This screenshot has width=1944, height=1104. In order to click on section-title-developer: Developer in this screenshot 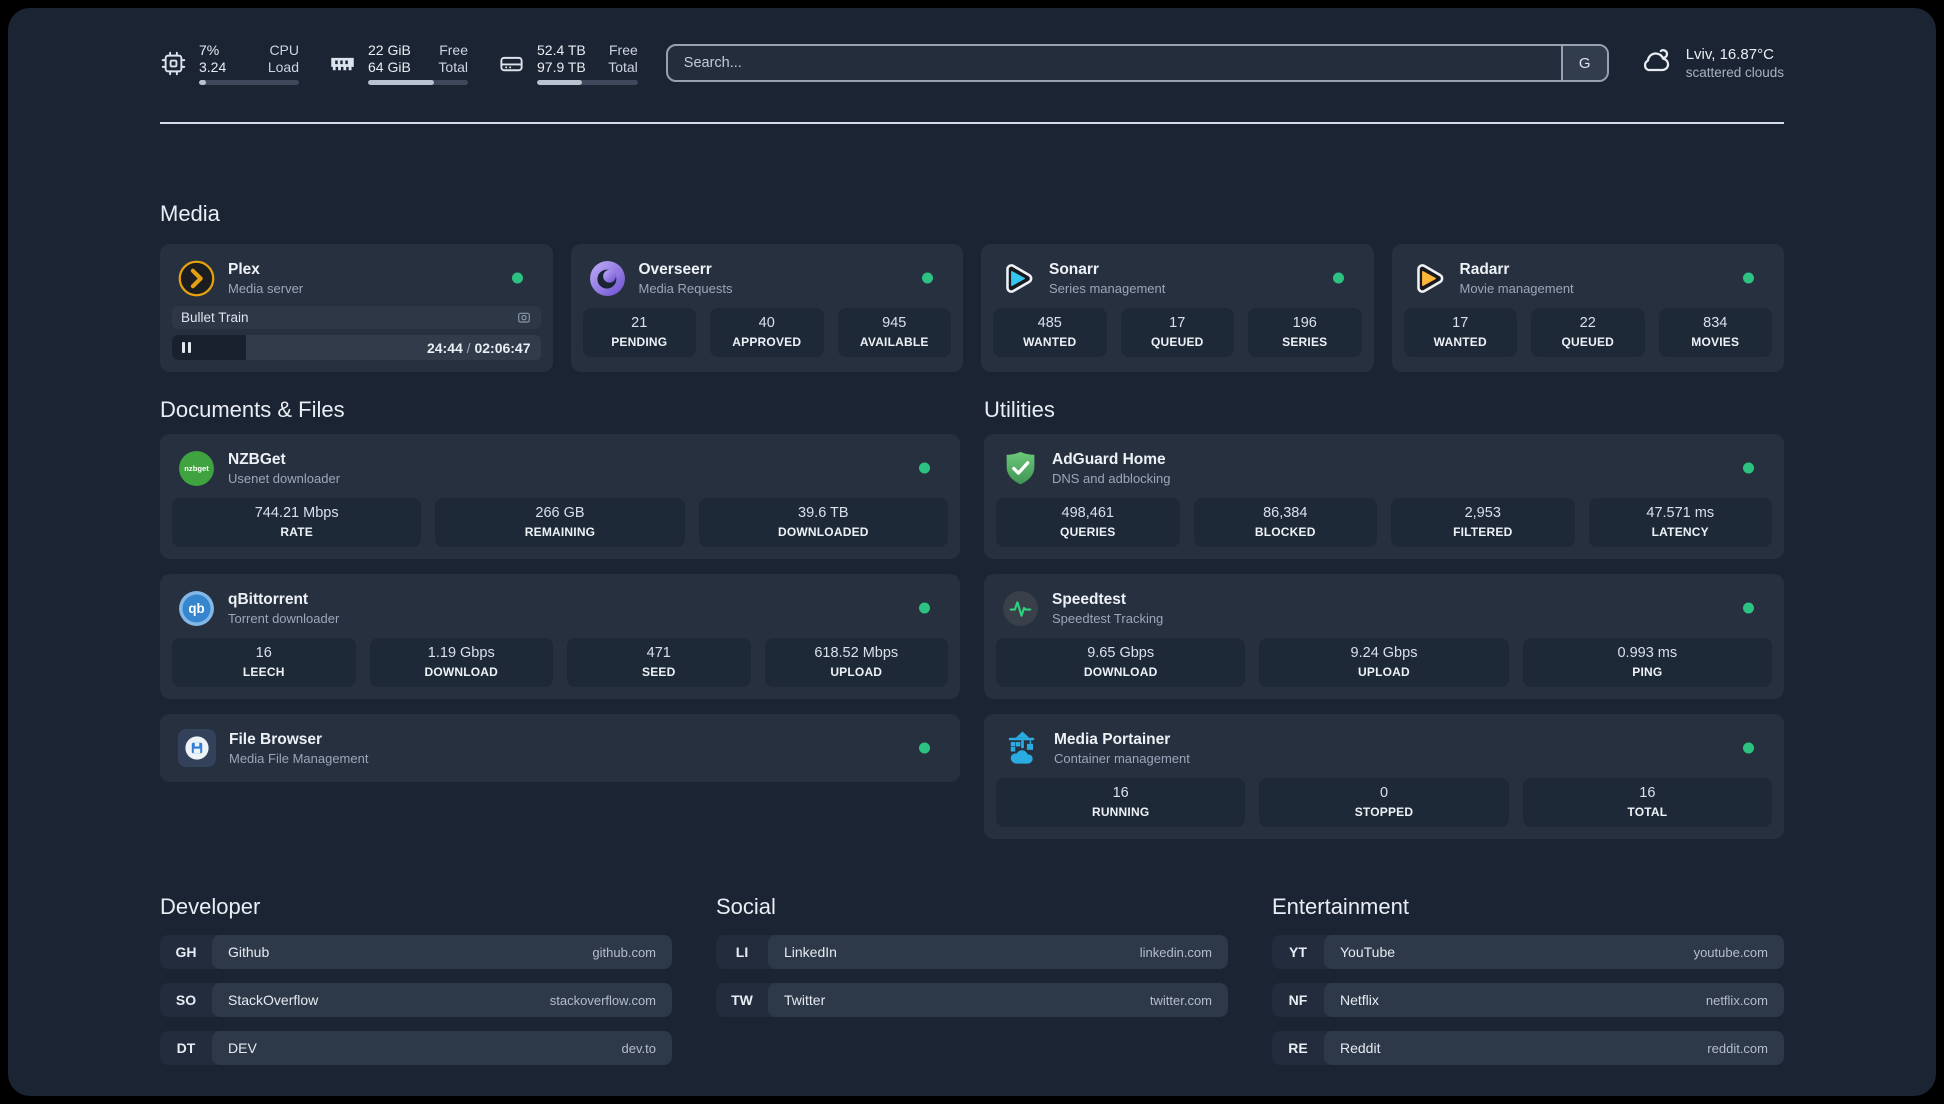, I will do `click(210, 906)`.